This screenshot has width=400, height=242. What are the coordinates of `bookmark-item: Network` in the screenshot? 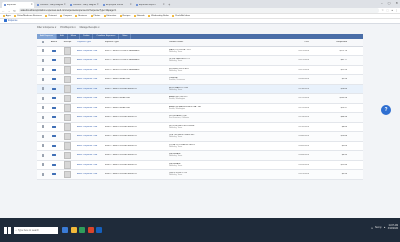 It's located at (139, 16).